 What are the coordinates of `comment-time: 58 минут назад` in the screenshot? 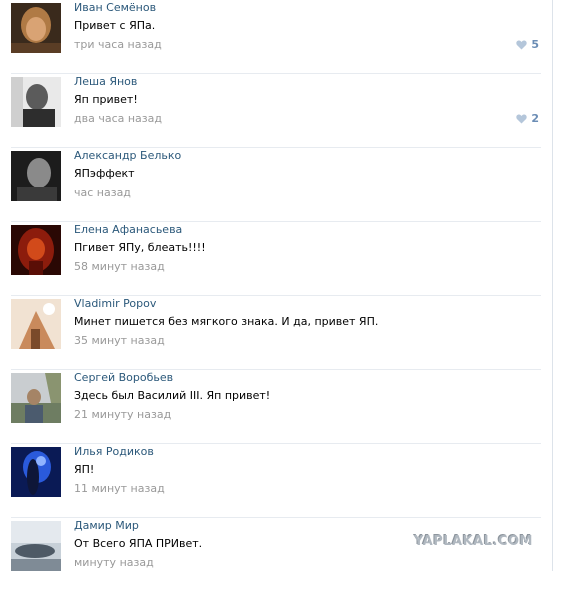 It's located at (119, 266).